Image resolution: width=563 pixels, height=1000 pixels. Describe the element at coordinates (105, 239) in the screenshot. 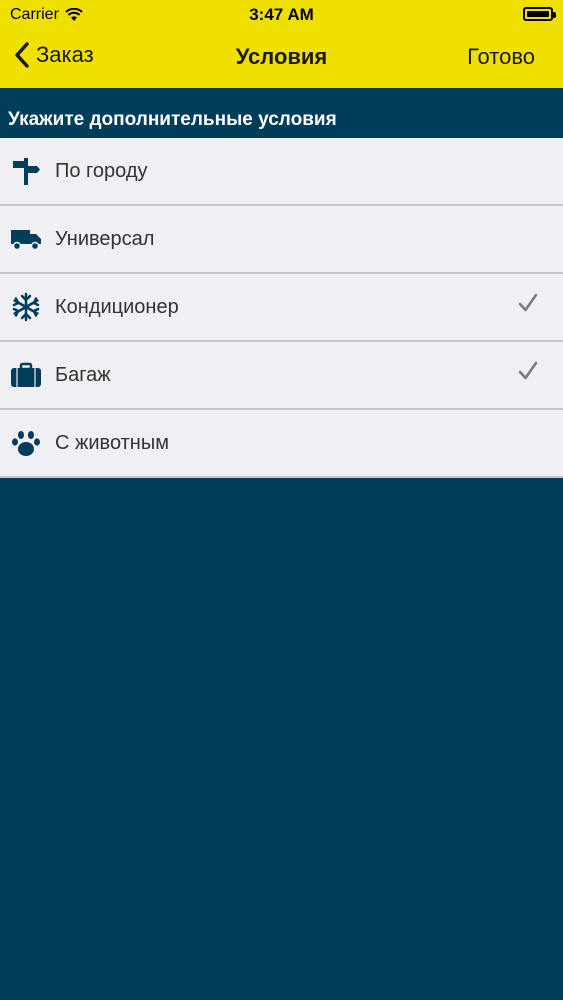

I see `option-label: Универсал` at that location.